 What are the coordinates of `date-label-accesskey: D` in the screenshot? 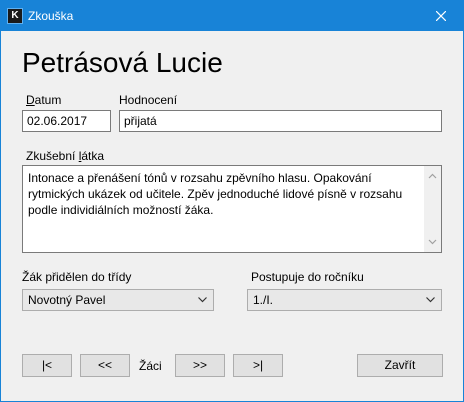 It's located at (30, 100).